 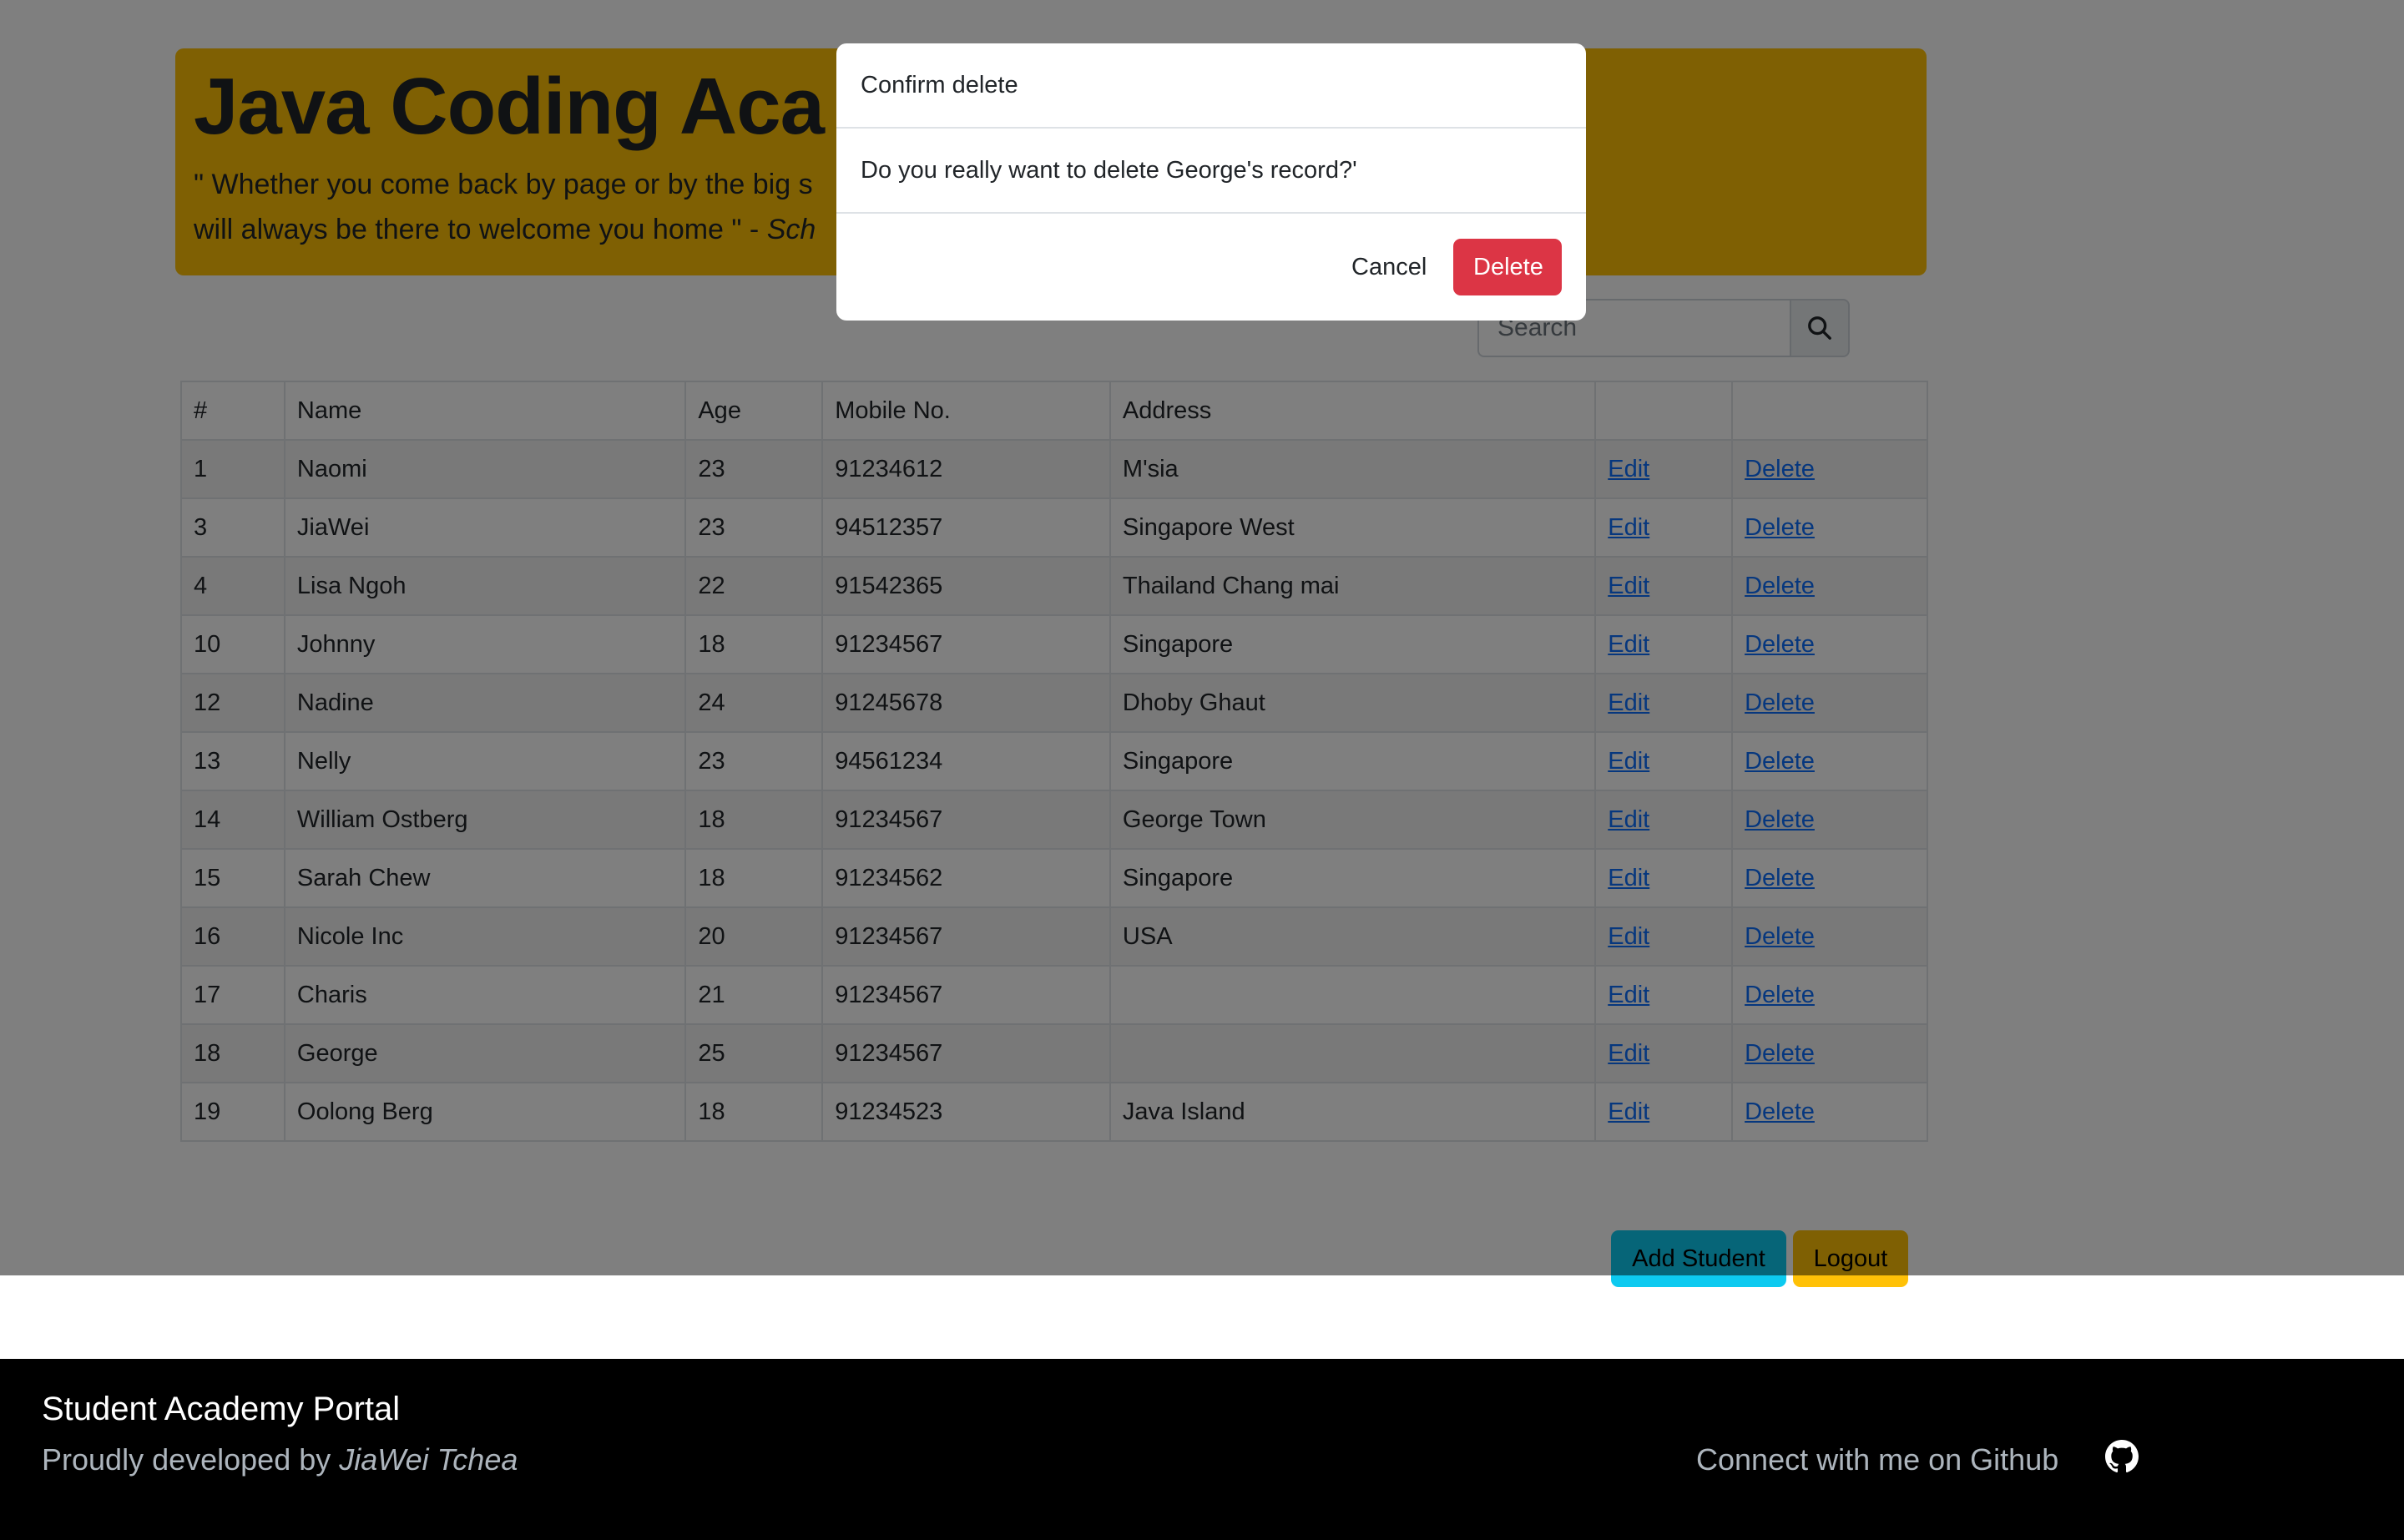 I want to click on modal-footer: Cancel Delete, so click(x=1211, y=267).